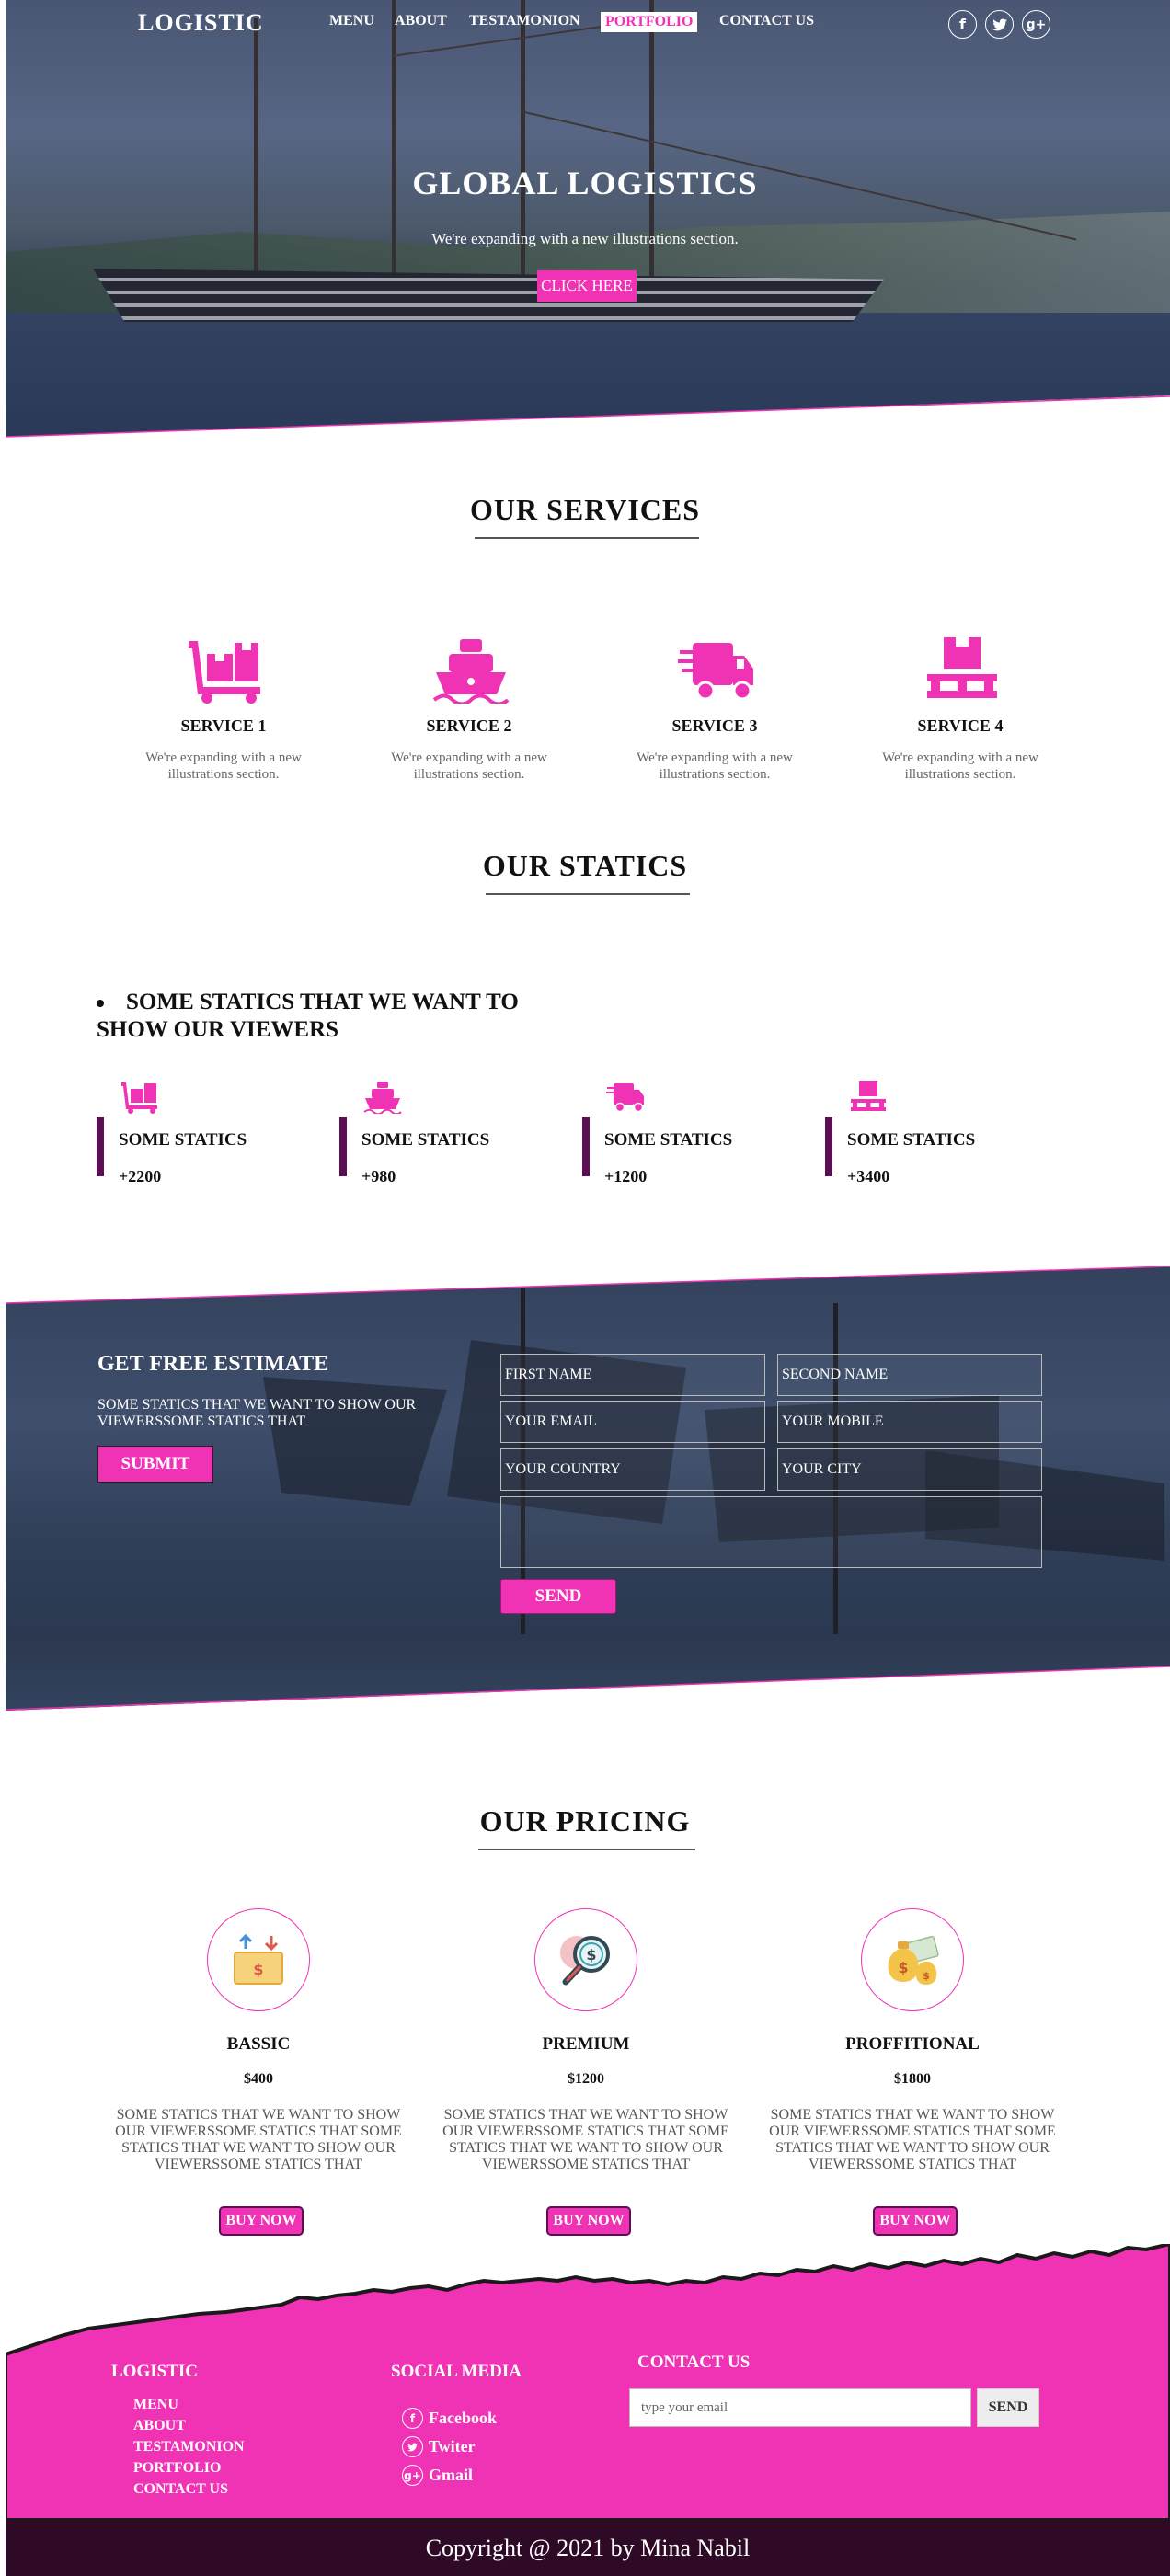  I want to click on service-title: SERVICE 2, so click(469, 726).